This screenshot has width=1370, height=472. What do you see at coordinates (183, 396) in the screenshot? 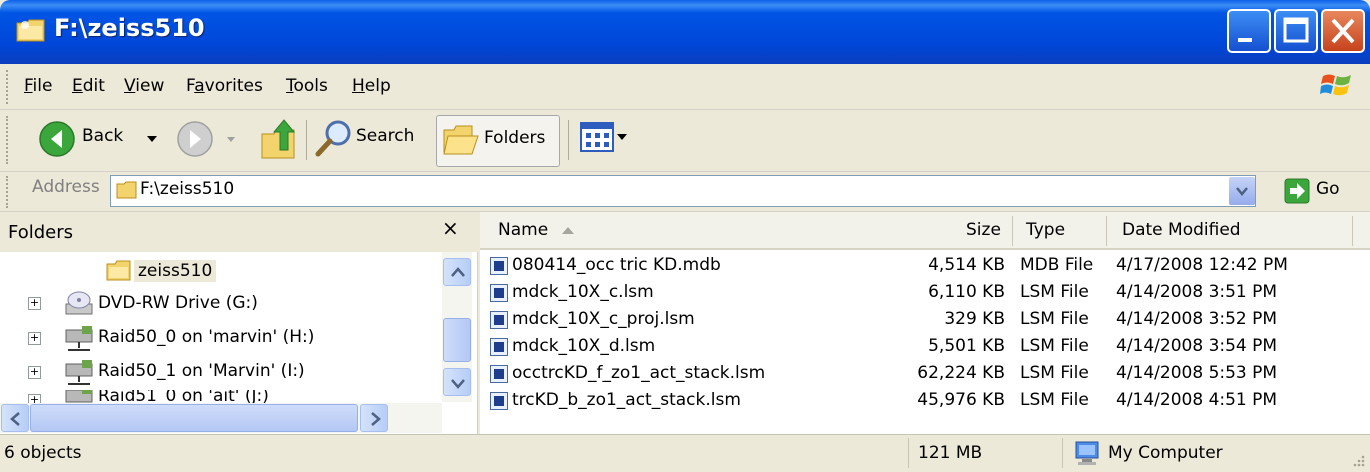
I see `tree-item-raid51-0: Raid51_0 on 'ait' (J:)` at bounding box center [183, 396].